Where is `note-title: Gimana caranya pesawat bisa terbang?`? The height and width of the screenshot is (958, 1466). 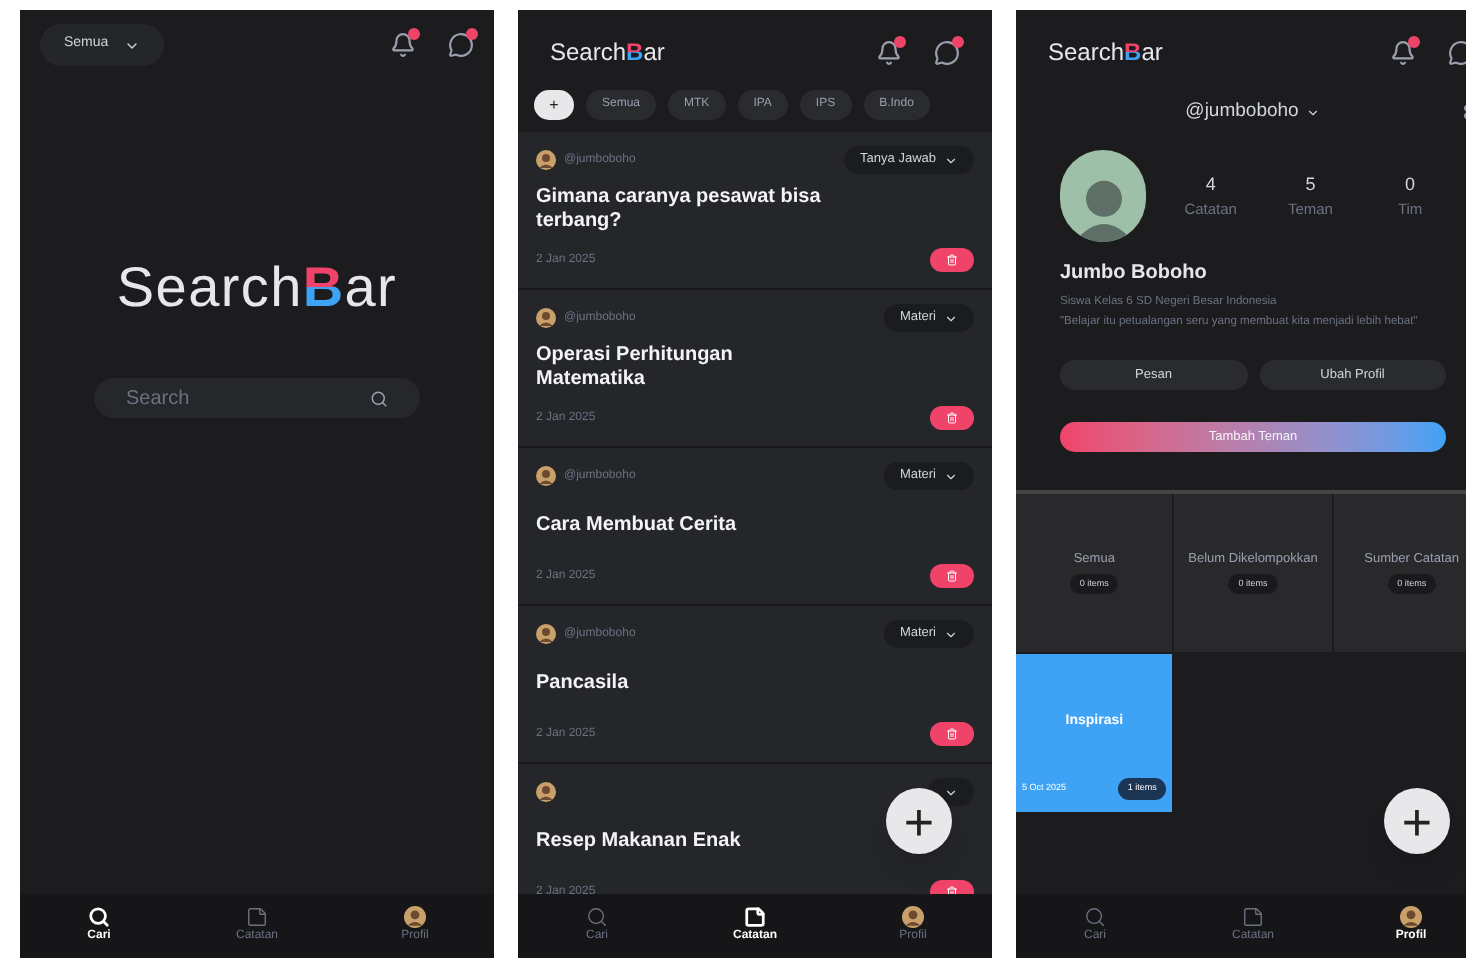 note-title: Gimana caranya pesawat bisa terbang? is located at coordinates (679, 210).